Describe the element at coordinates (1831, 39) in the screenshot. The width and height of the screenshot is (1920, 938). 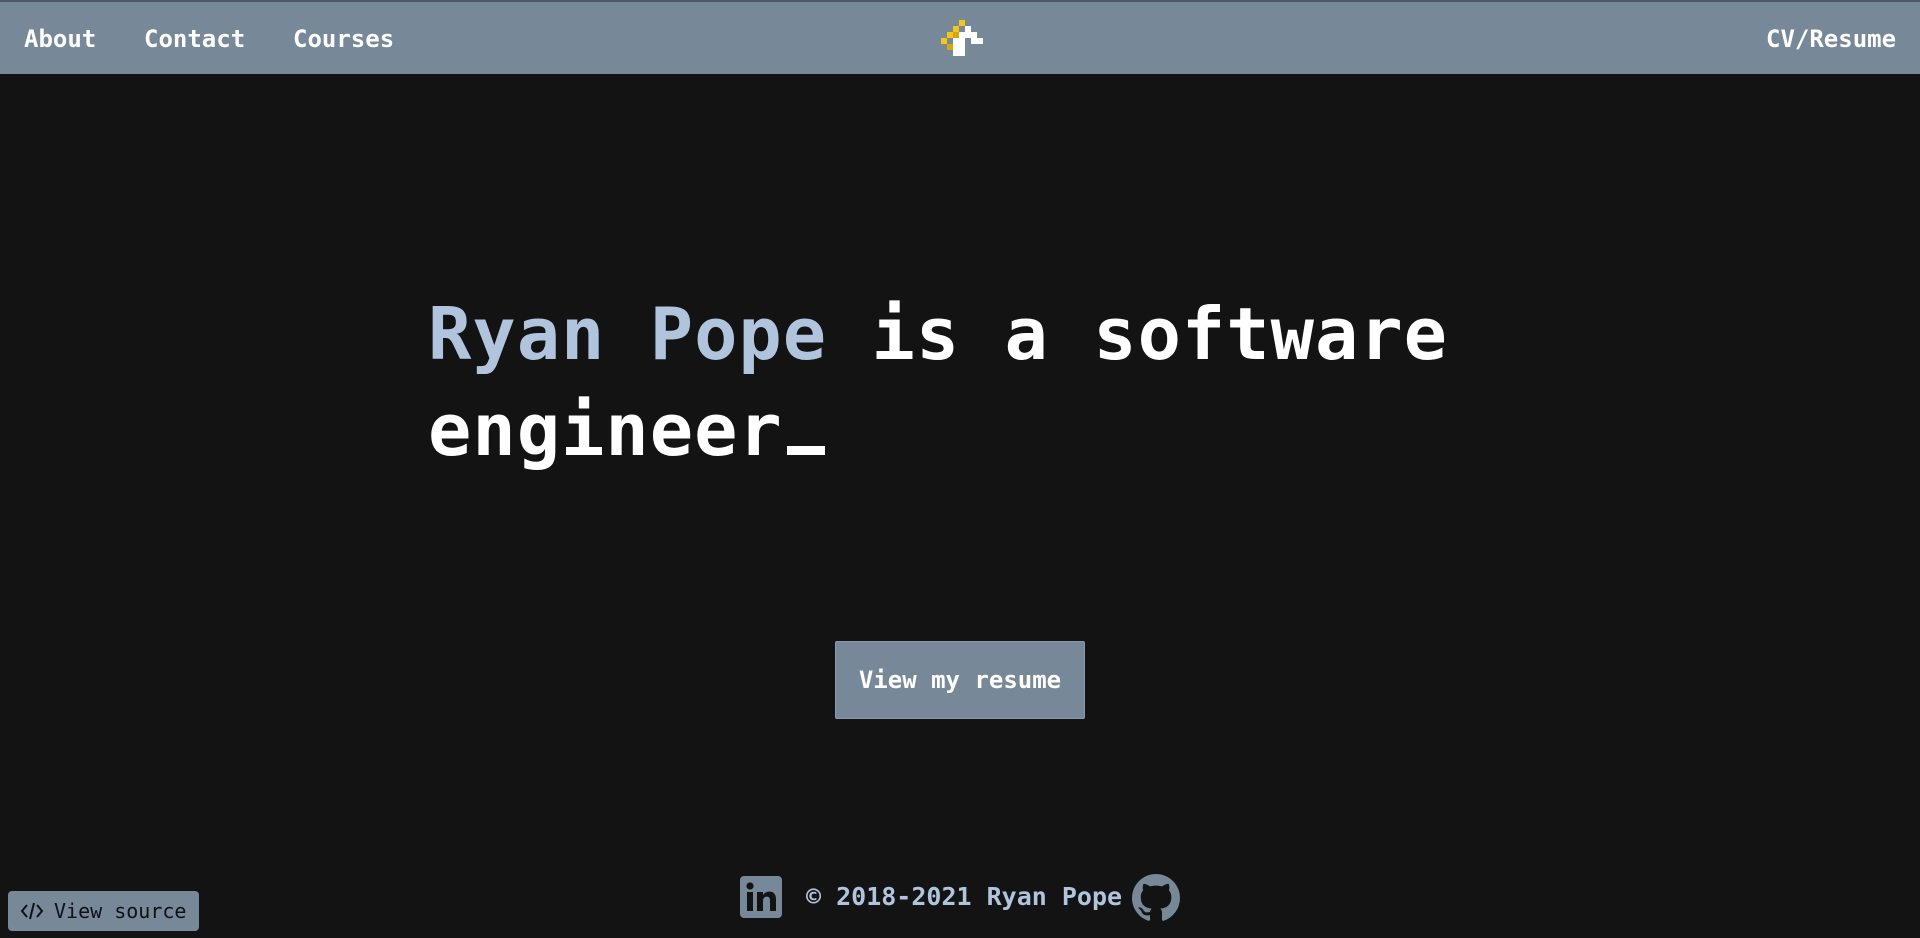
I see `nav-link-cv-resume: CV/Resume` at that location.